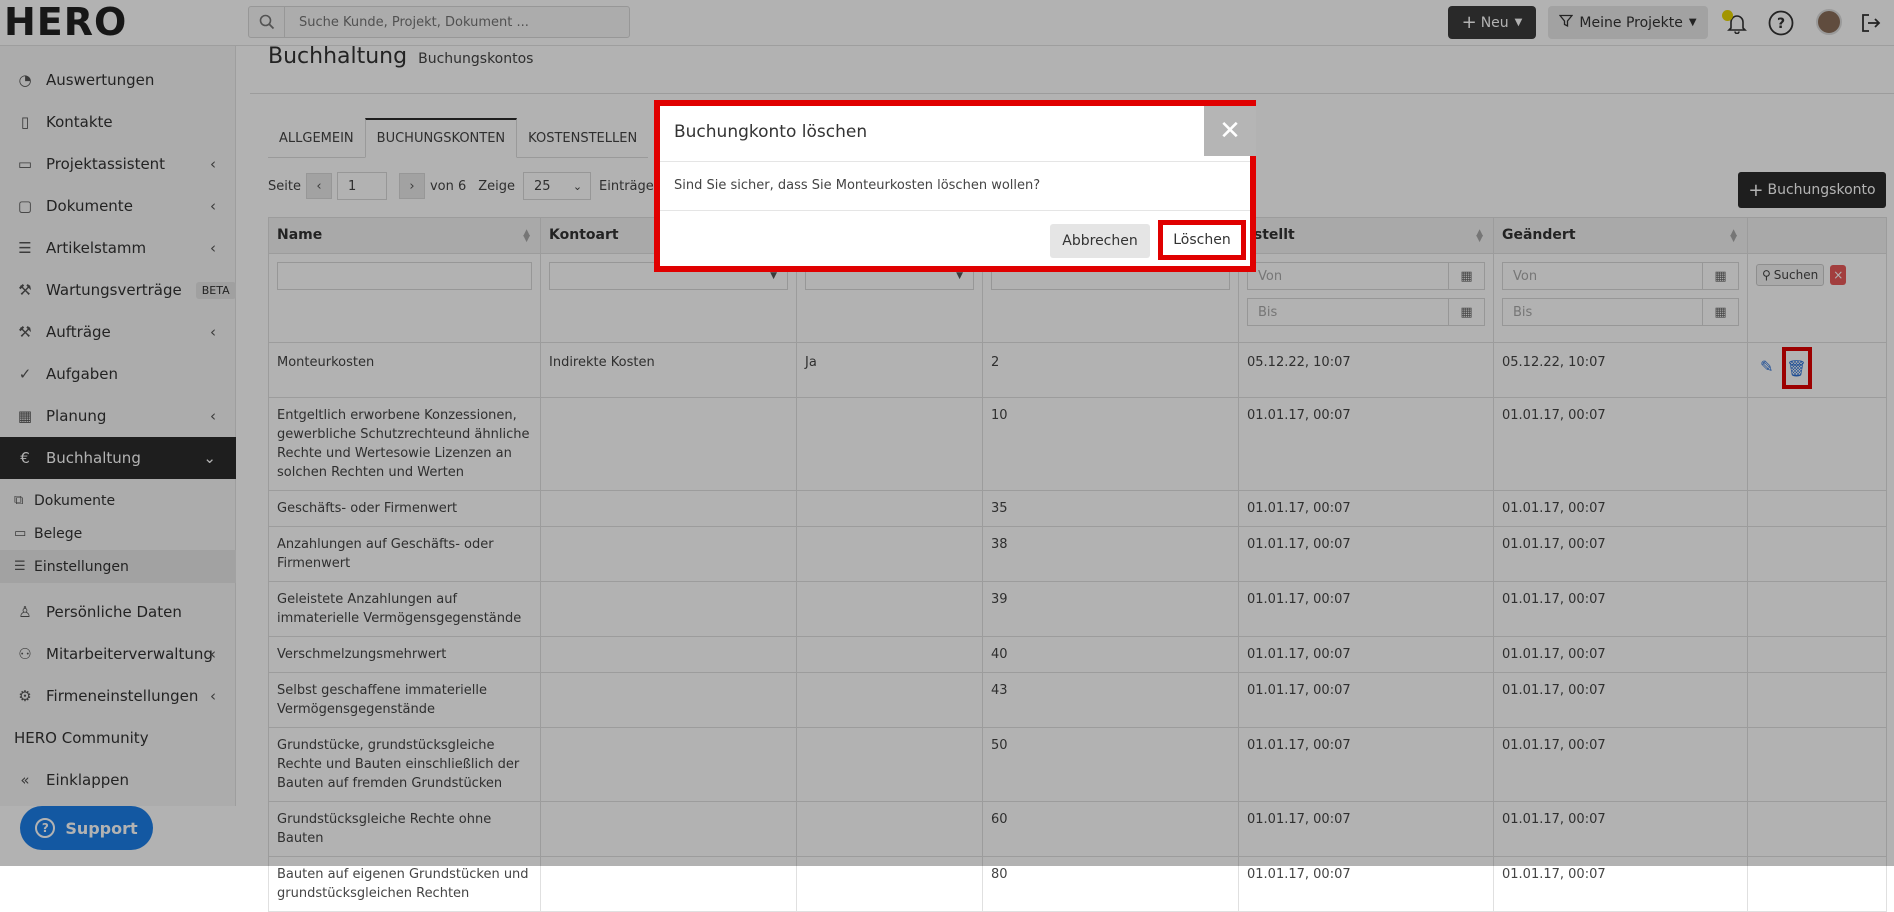 Image resolution: width=1894 pixels, height=912 pixels. Describe the element at coordinates (955, 210) in the screenshot. I see `dialog-divider` at that location.